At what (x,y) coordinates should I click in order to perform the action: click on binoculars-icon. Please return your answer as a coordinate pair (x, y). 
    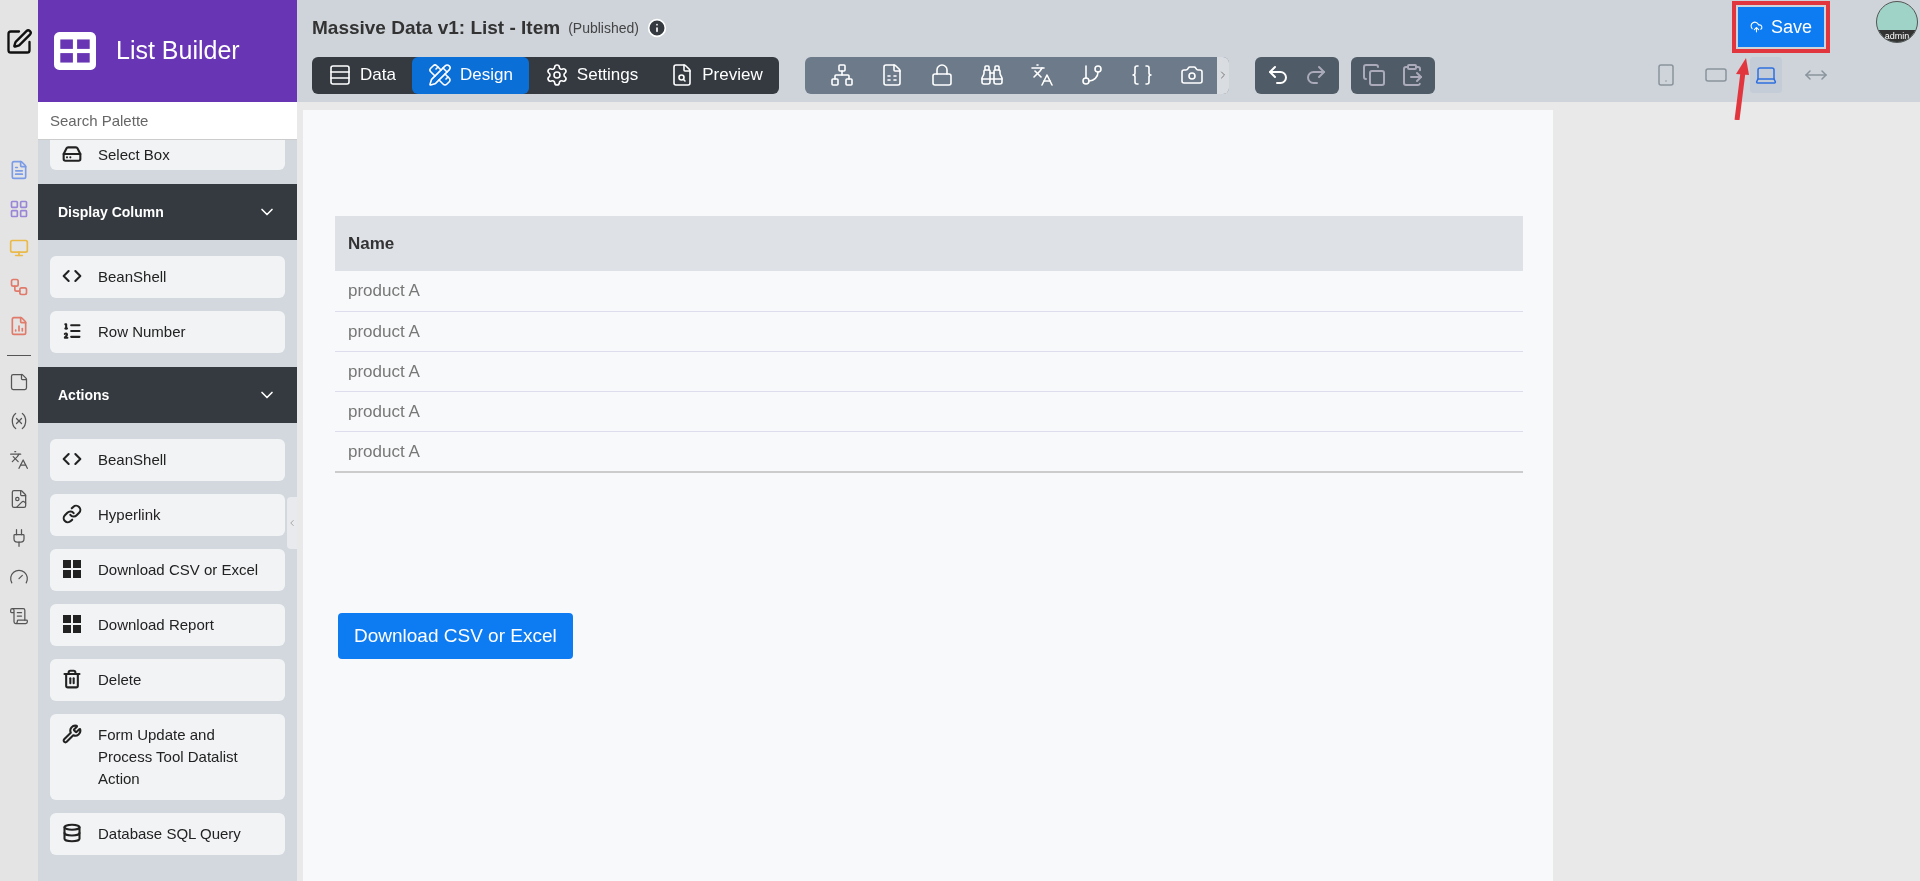
    Looking at the image, I should click on (991, 75).